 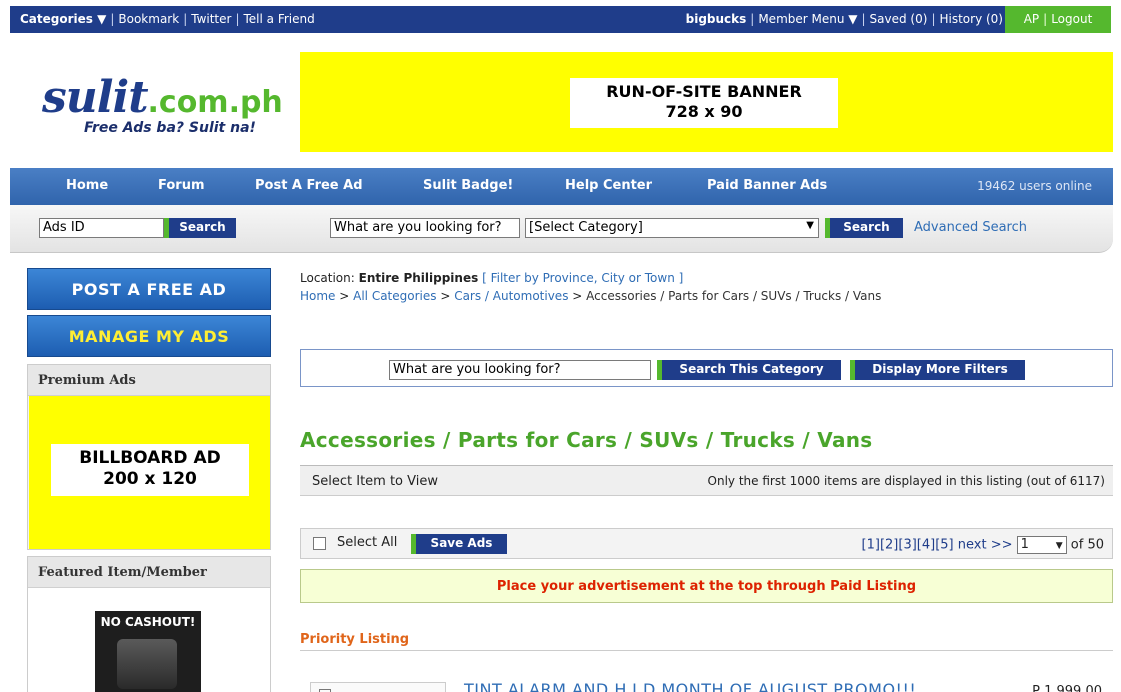 I want to click on top-banner-ad: RUN-OF-SITE BANNER 728 x 90, so click(x=706, y=102).